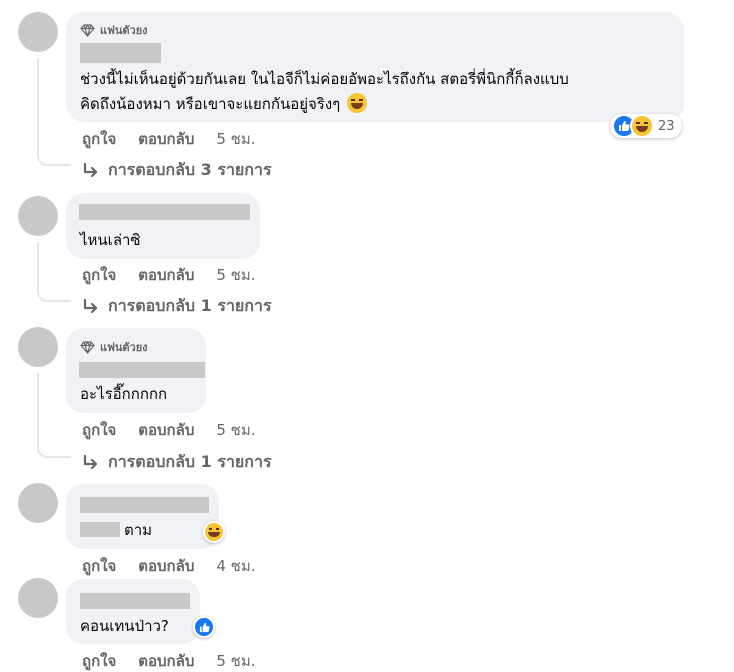 The image size is (734, 672). I want to click on reactions-summary: 23, so click(646, 126).